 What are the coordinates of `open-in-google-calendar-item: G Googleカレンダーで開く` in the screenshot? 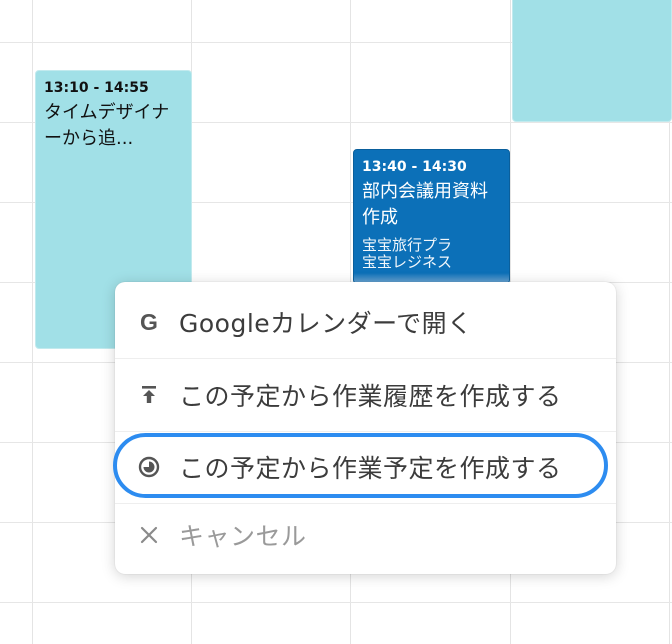 It's located at (365, 322).